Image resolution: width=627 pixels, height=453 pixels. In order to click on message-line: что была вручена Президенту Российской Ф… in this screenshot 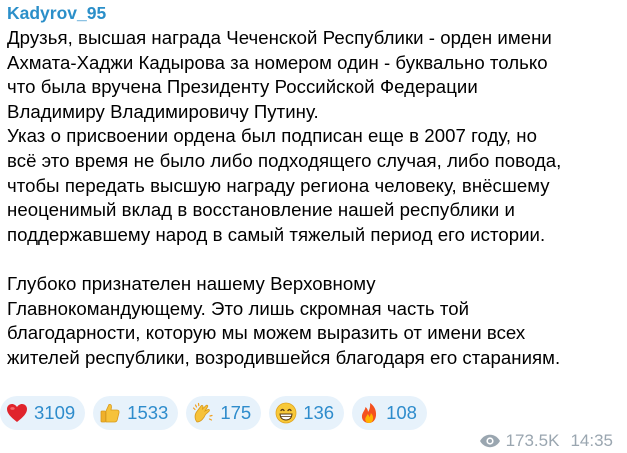, I will do `click(242, 87)`.